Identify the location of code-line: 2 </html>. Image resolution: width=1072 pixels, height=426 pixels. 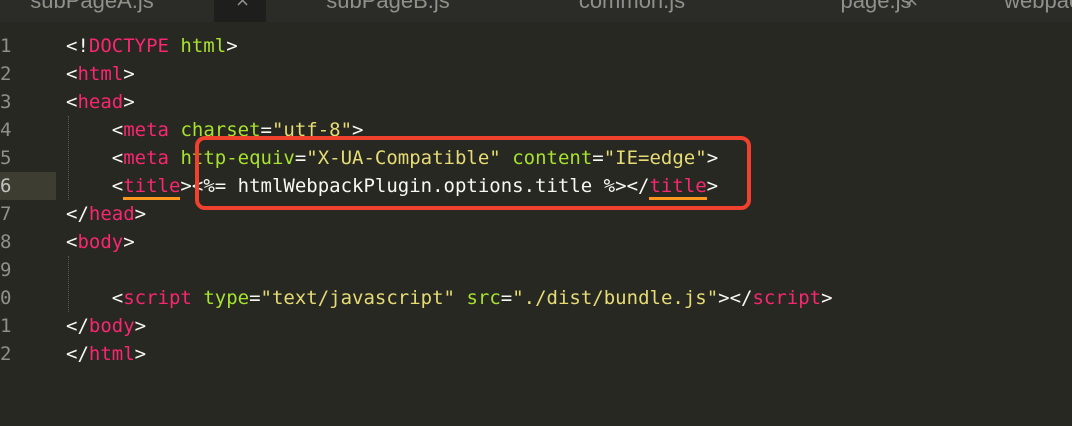
(536, 354).